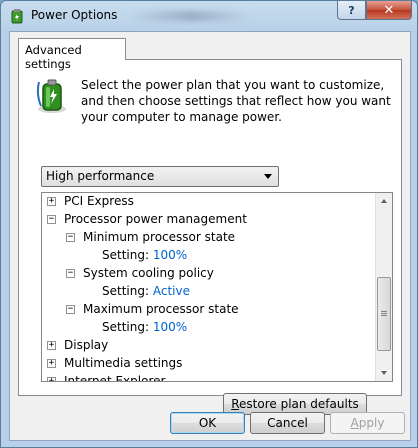  What do you see at coordinates (268, 176) in the screenshot?
I see `dropdown-arrow-icon` at bounding box center [268, 176].